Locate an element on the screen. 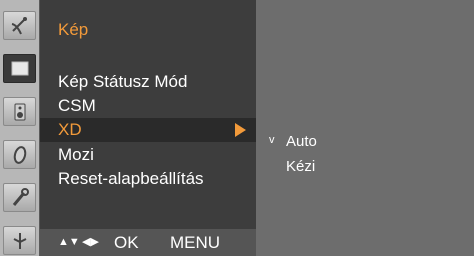 The height and width of the screenshot is (256, 474). menu-item-reset: Reset-alapbeállítás is located at coordinates (148, 179).